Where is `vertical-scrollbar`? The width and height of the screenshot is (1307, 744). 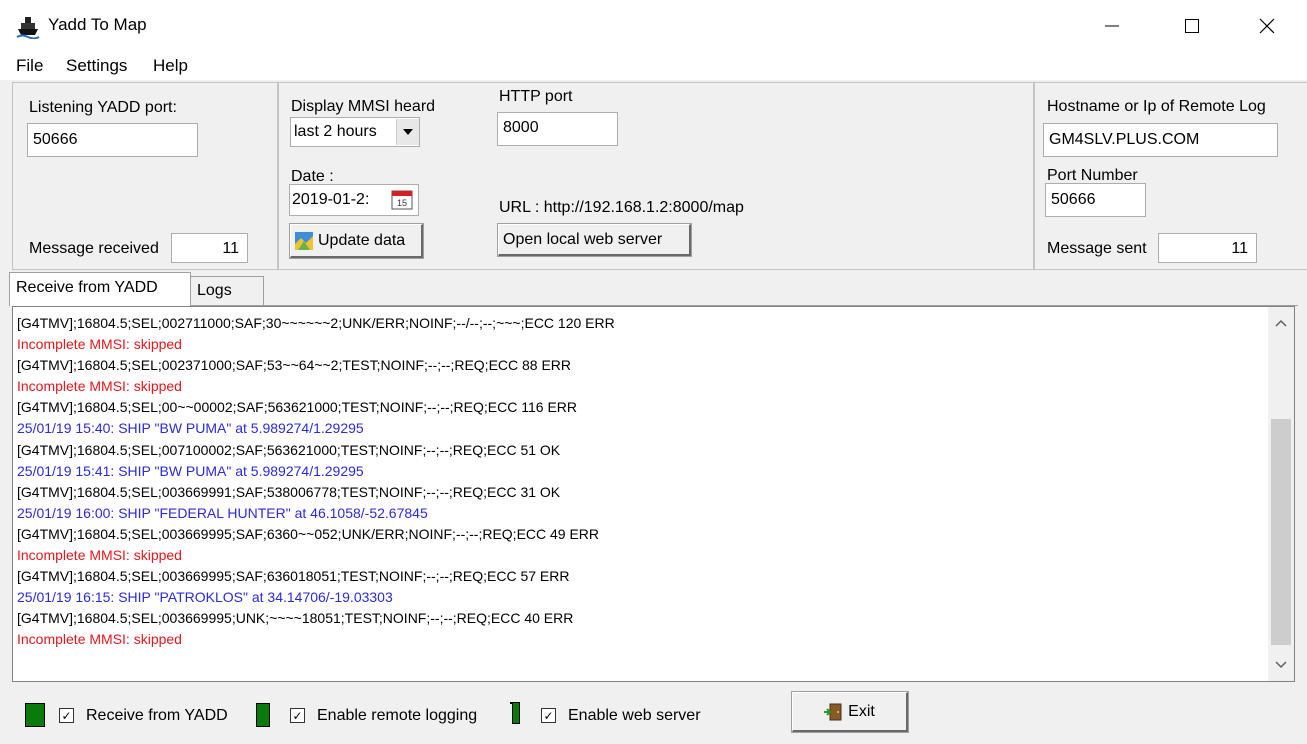 vertical-scrollbar is located at coordinates (1281, 494).